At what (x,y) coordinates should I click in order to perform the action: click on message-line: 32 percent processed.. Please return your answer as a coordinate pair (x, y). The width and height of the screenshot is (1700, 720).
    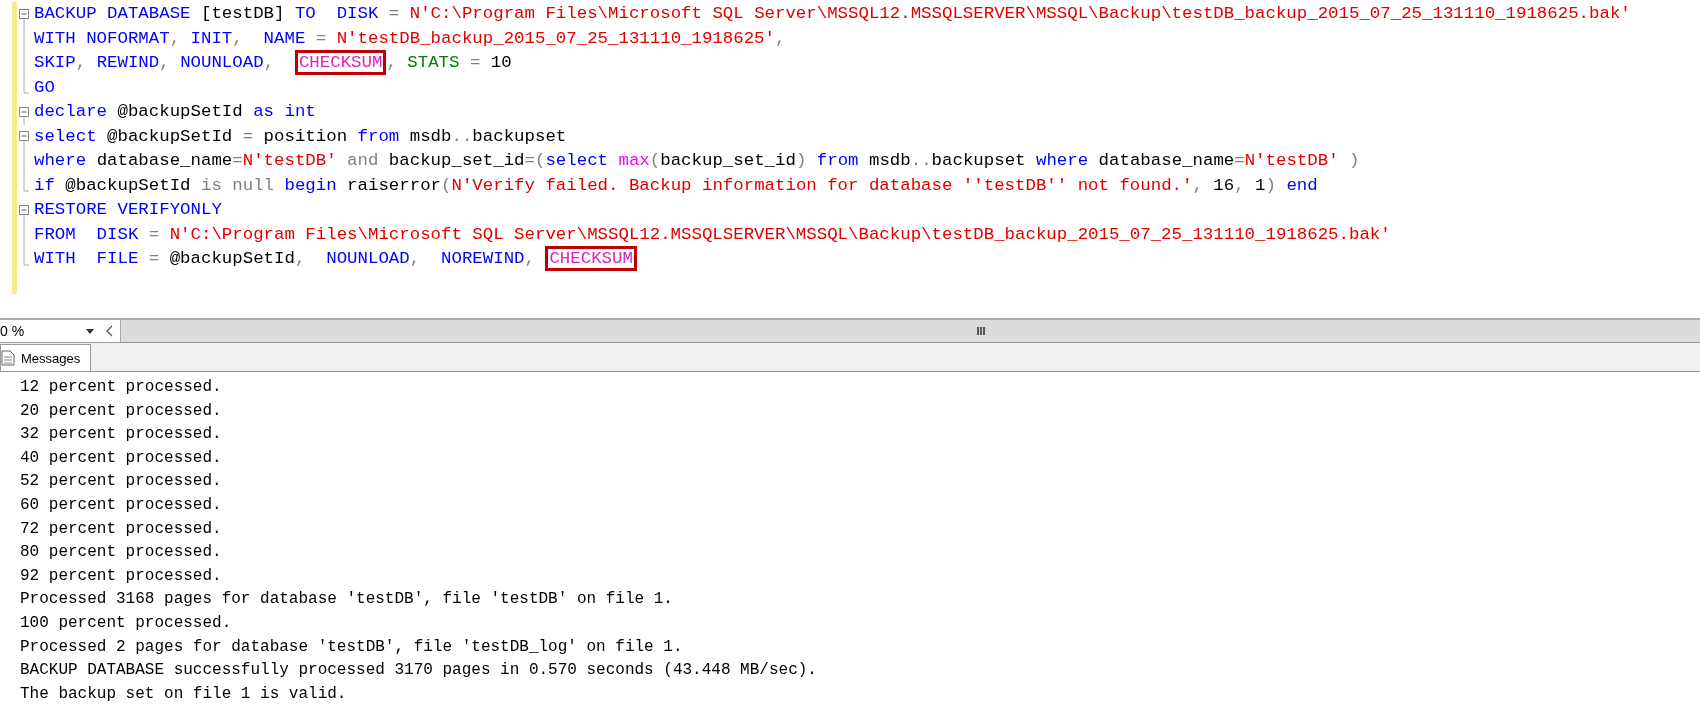
    Looking at the image, I should click on (121, 435).